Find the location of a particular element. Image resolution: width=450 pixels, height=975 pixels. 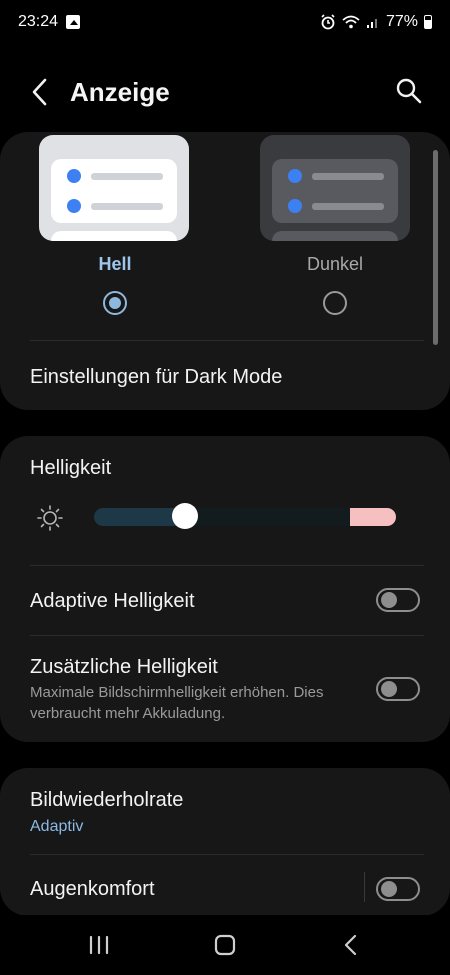

adaptive-brightness-toggle is located at coordinates (398, 600).